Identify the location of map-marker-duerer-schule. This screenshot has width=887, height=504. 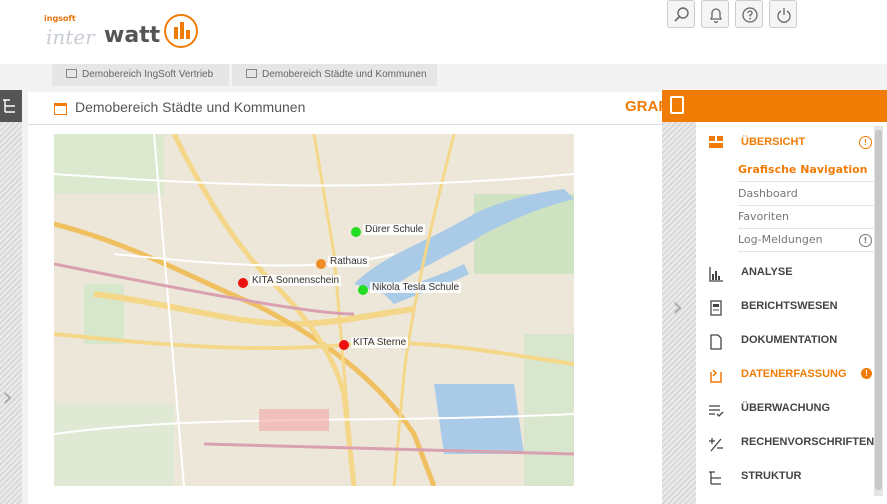
(356, 232).